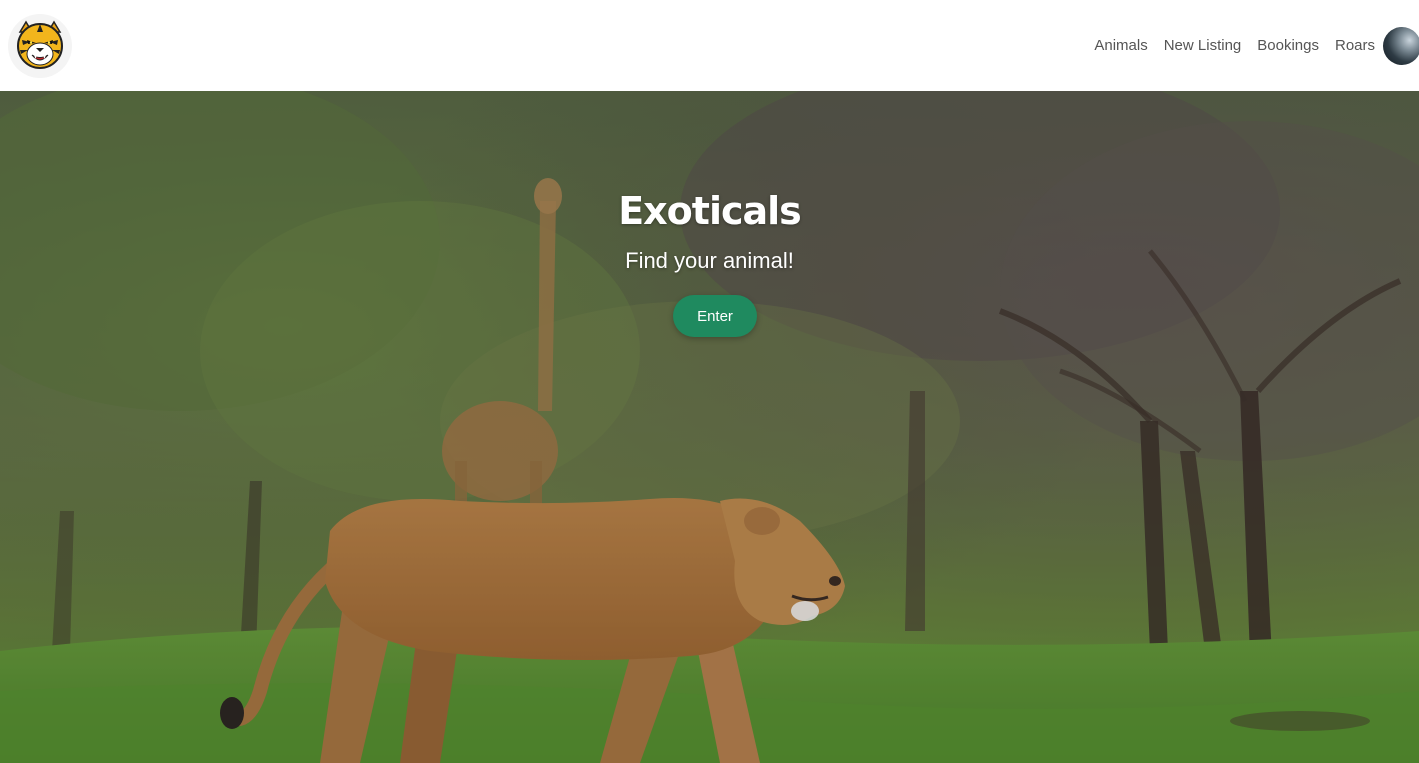  What do you see at coordinates (1401, 45) in the screenshot?
I see `user-avatar` at bounding box center [1401, 45].